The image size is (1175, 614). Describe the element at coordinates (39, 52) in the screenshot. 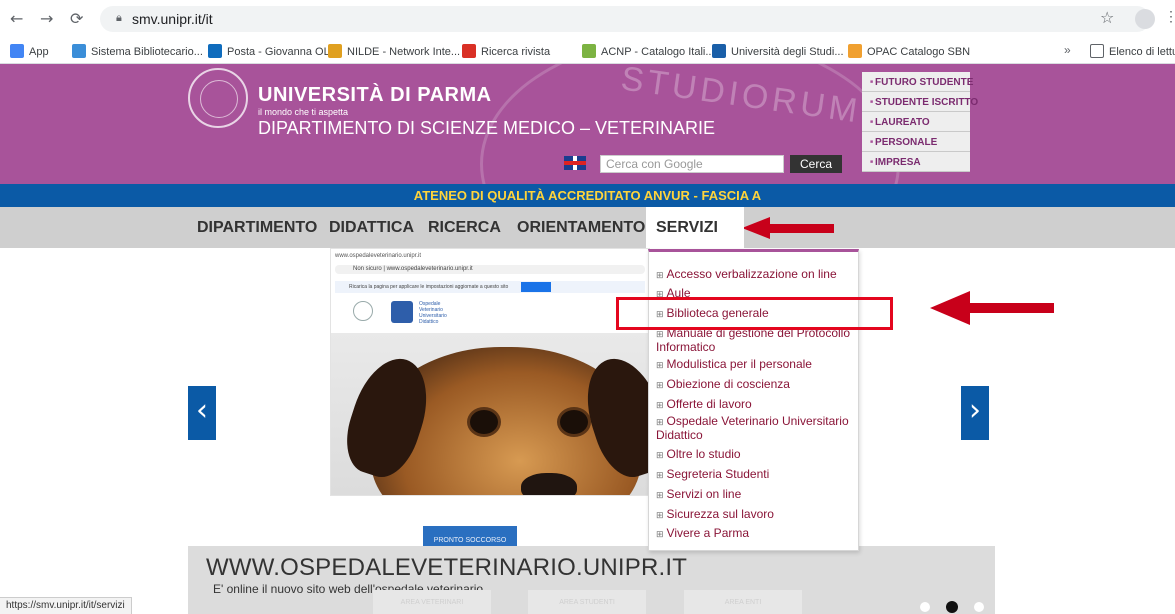

I see `bookmark-label: App` at that location.